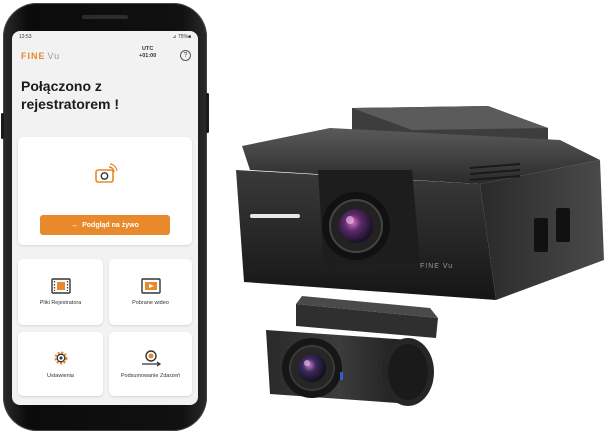 This screenshot has width=606, height=435. I want to click on gear-icon, so click(60, 357).